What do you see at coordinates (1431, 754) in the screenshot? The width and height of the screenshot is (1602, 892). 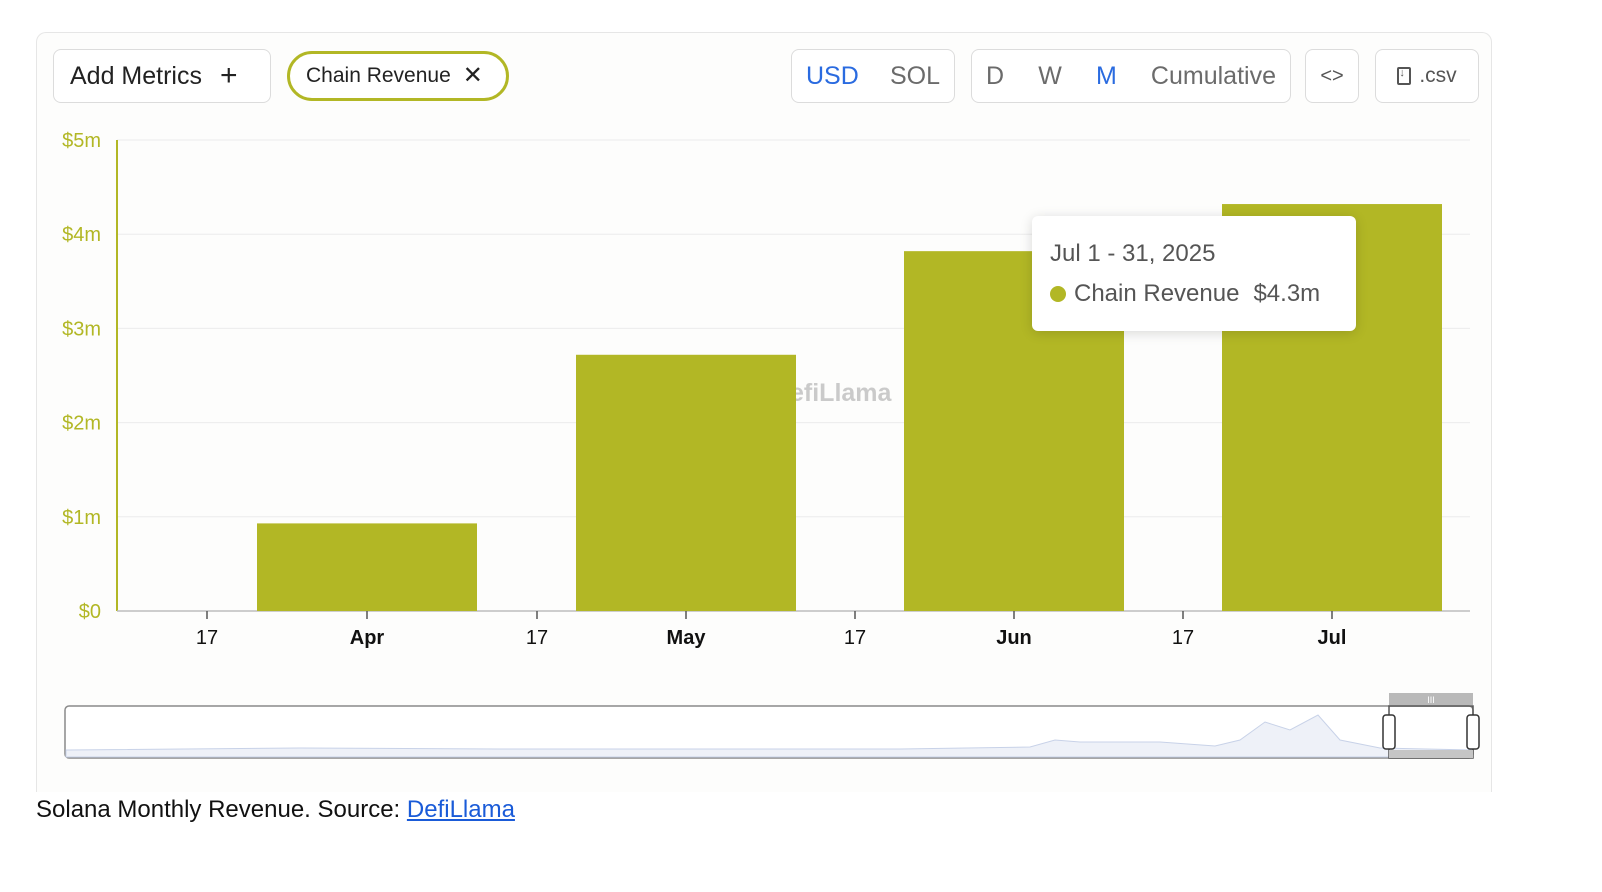 I see `slider-bottom-bar` at bounding box center [1431, 754].